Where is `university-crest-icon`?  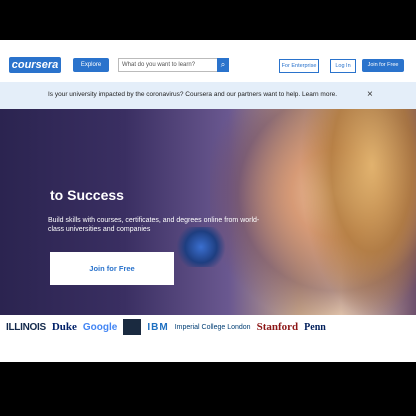 university-crest-icon is located at coordinates (132, 327).